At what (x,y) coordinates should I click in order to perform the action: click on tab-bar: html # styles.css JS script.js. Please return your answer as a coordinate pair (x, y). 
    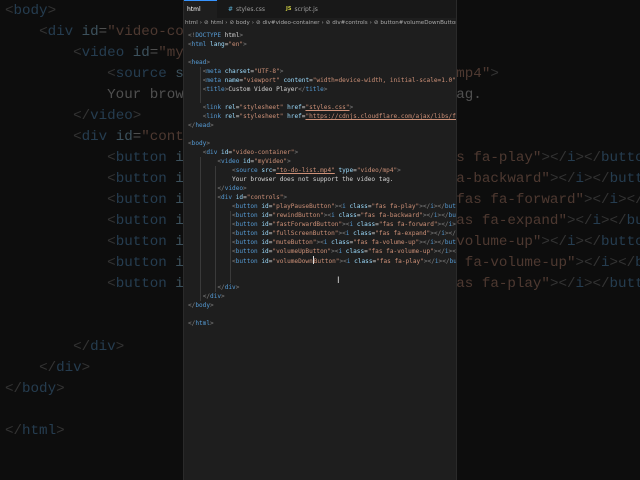
    Looking at the image, I should click on (320, 9).